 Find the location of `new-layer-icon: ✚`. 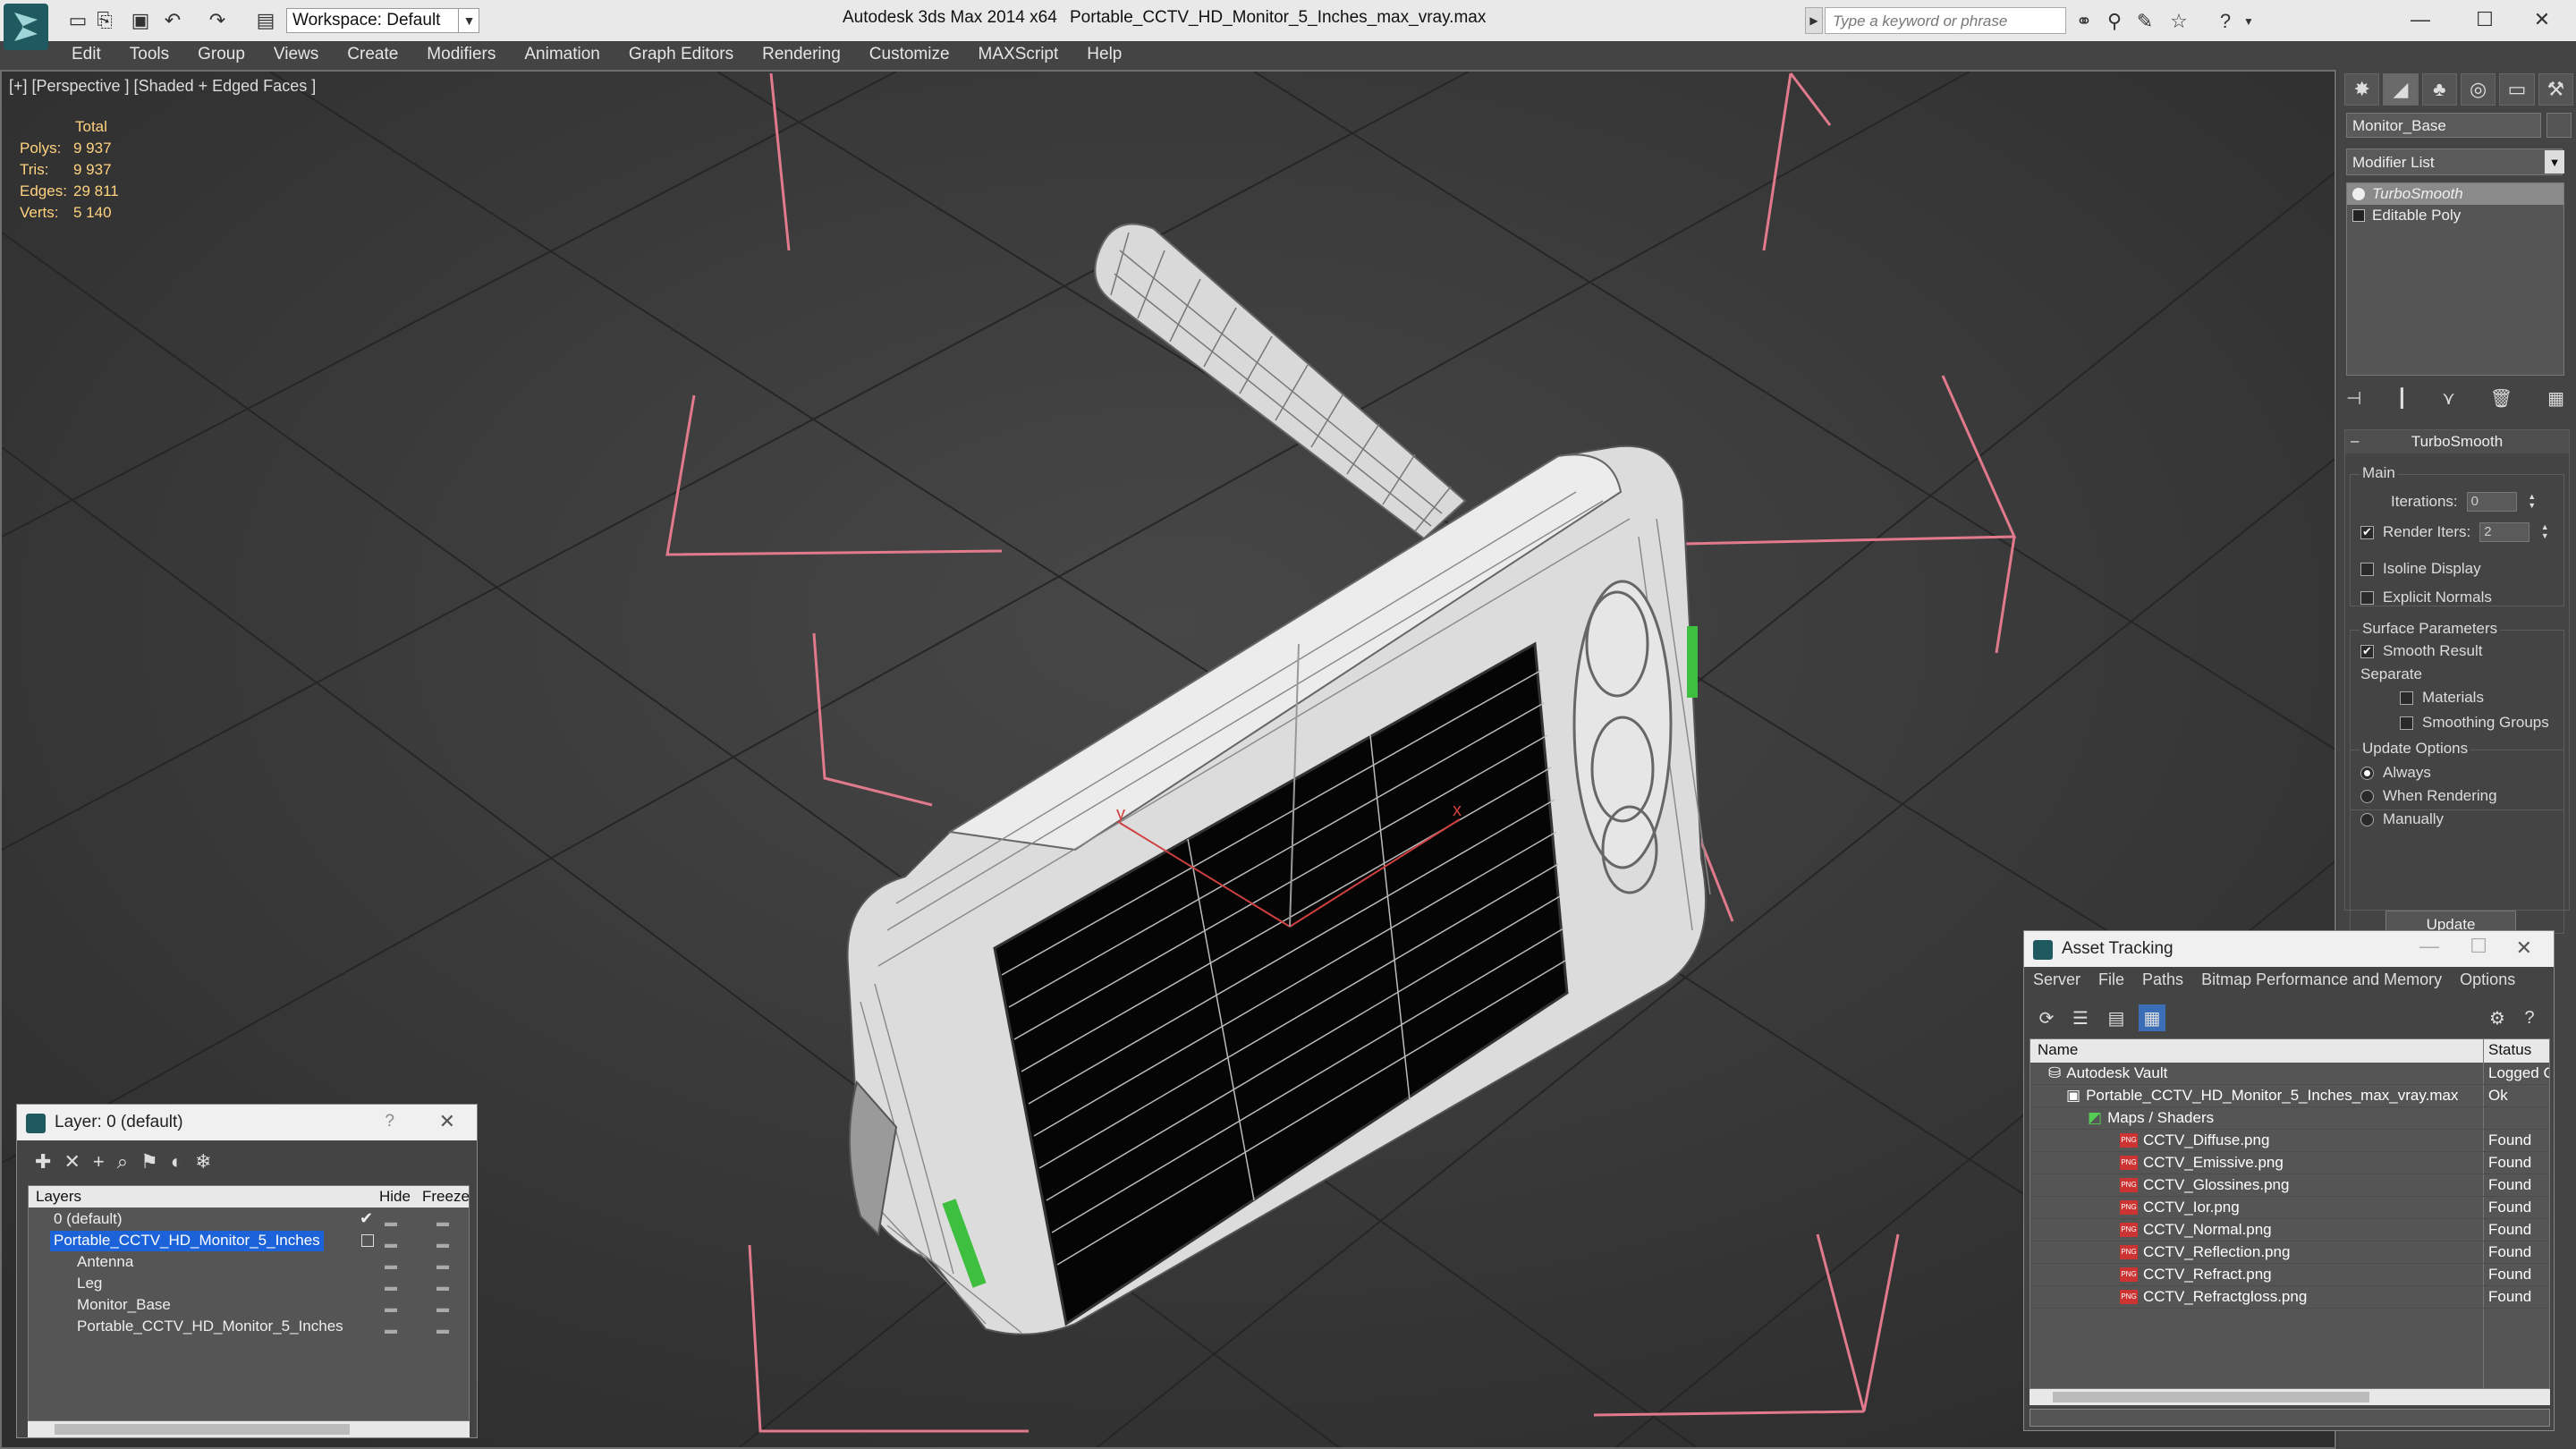

new-layer-icon: ✚ is located at coordinates (43, 1162).